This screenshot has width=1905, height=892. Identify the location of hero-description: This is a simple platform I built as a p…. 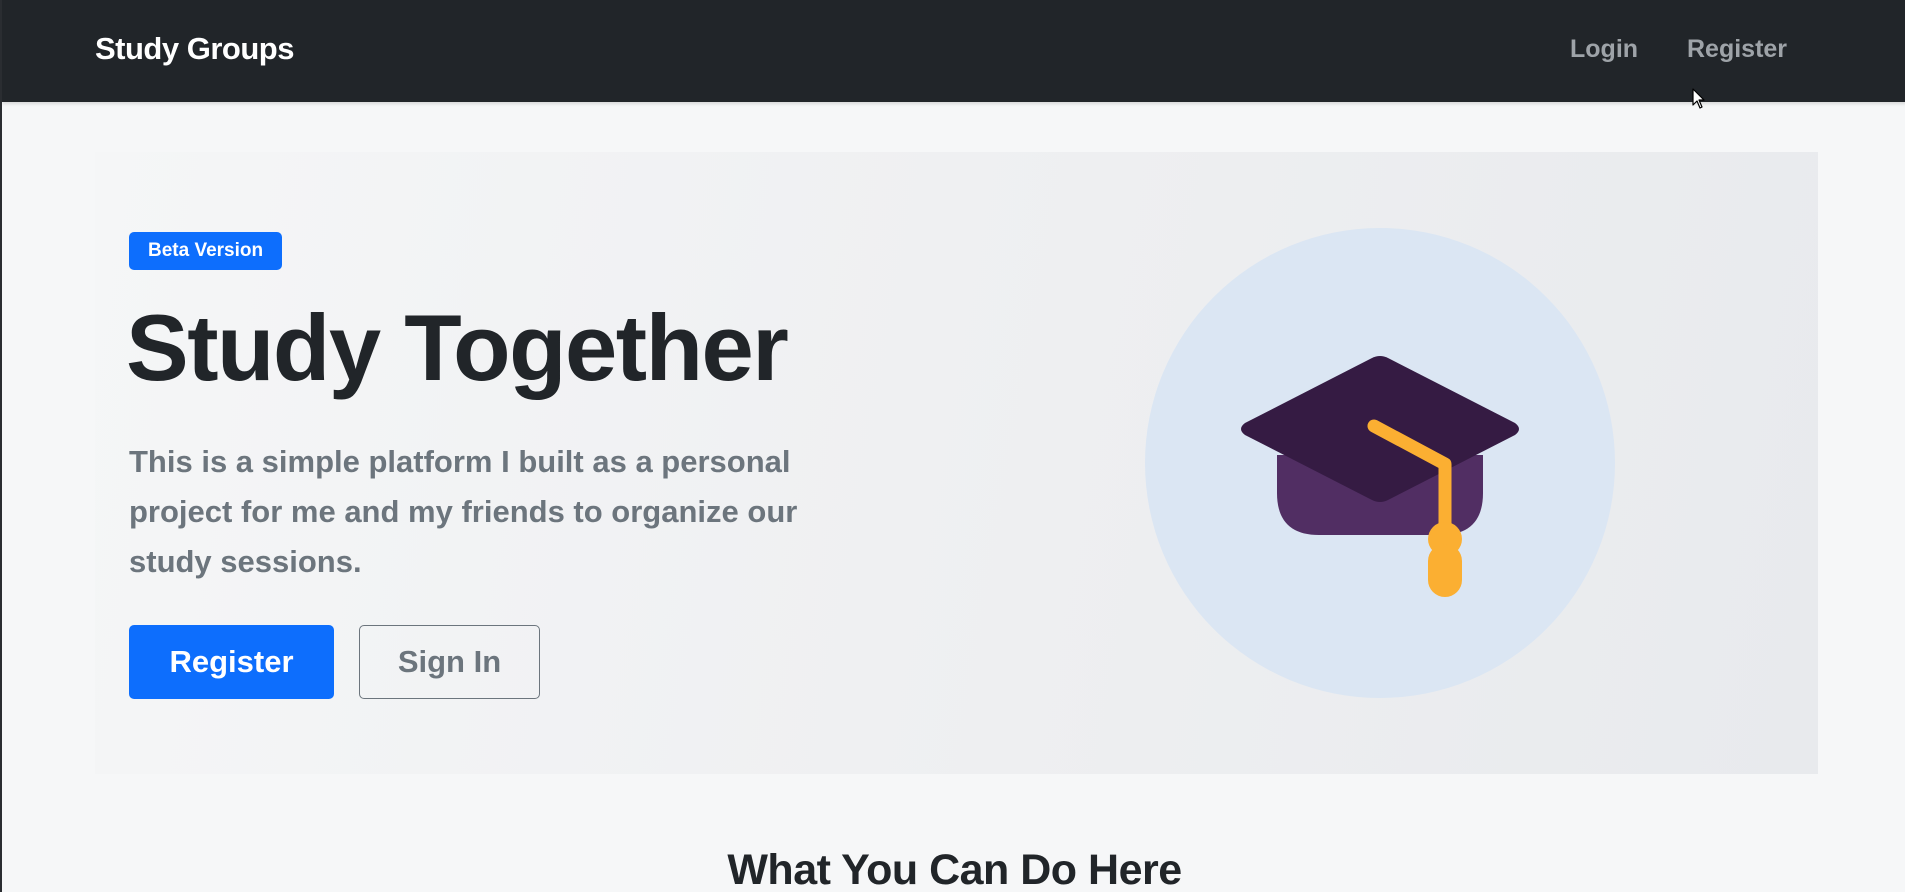
(463, 511).